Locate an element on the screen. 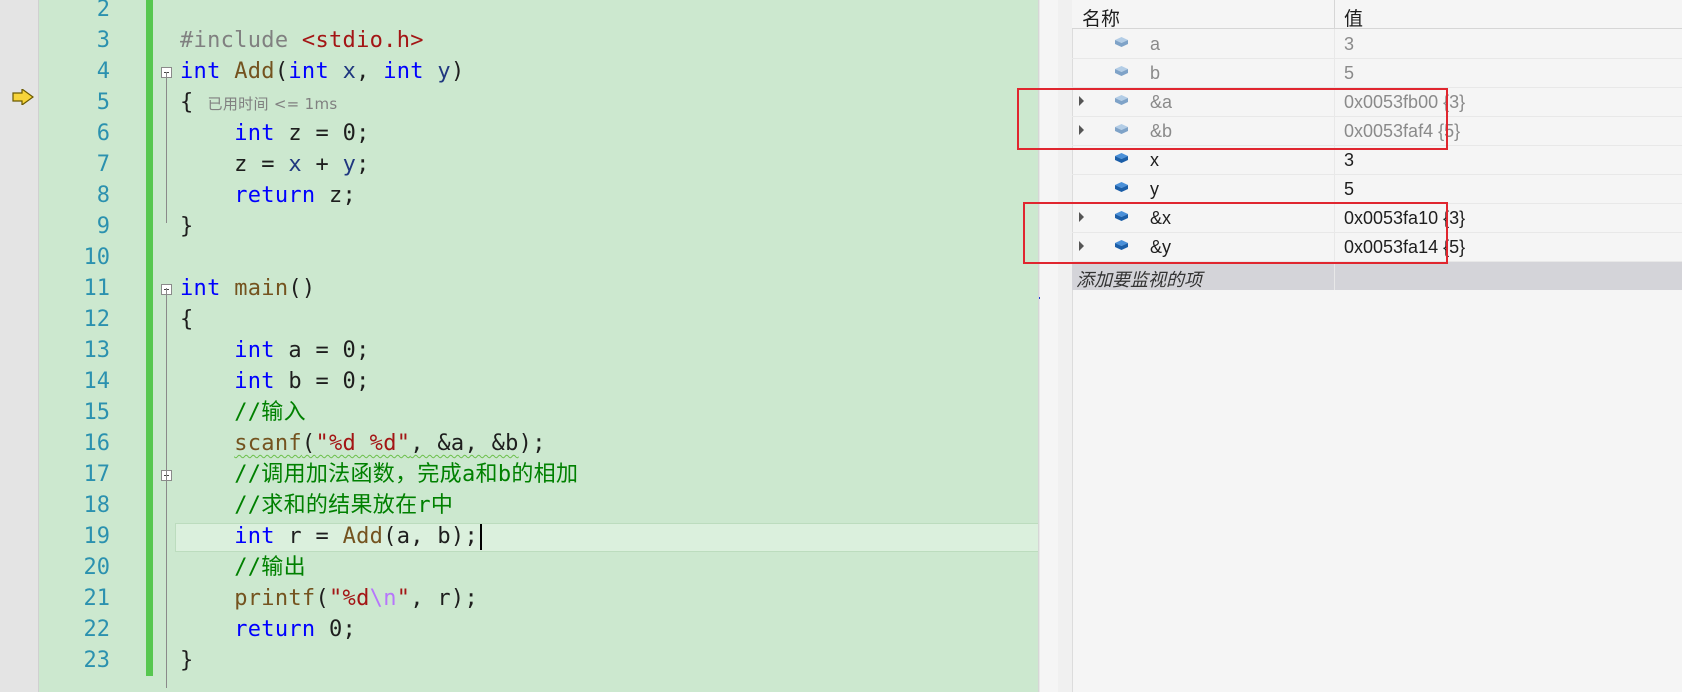 The image size is (1682, 692). code-text: //输入 is located at coordinates (243, 412).